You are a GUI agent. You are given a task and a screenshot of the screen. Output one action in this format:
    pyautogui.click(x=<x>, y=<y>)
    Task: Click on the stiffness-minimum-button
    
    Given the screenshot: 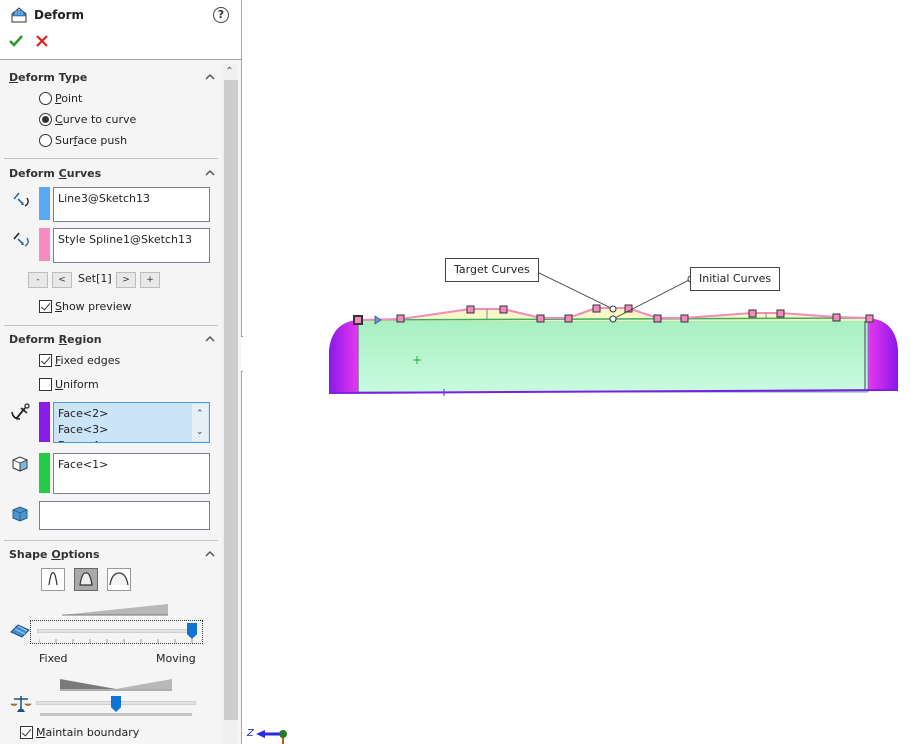 What is the action you would take?
    pyautogui.click(x=53, y=579)
    